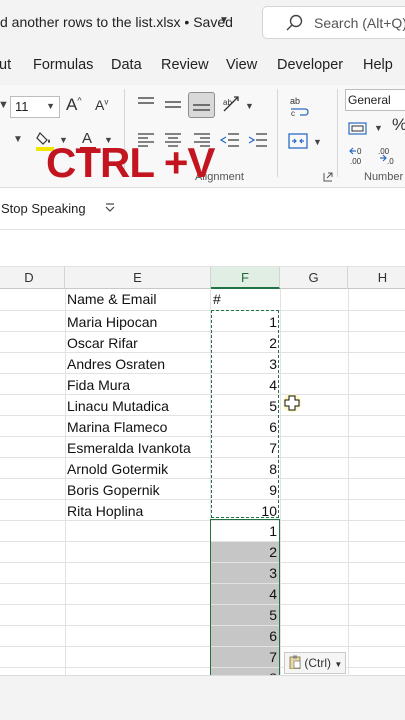  Describe the element at coordinates (230, 141) in the screenshot. I see `decrease-indent-icon` at that location.